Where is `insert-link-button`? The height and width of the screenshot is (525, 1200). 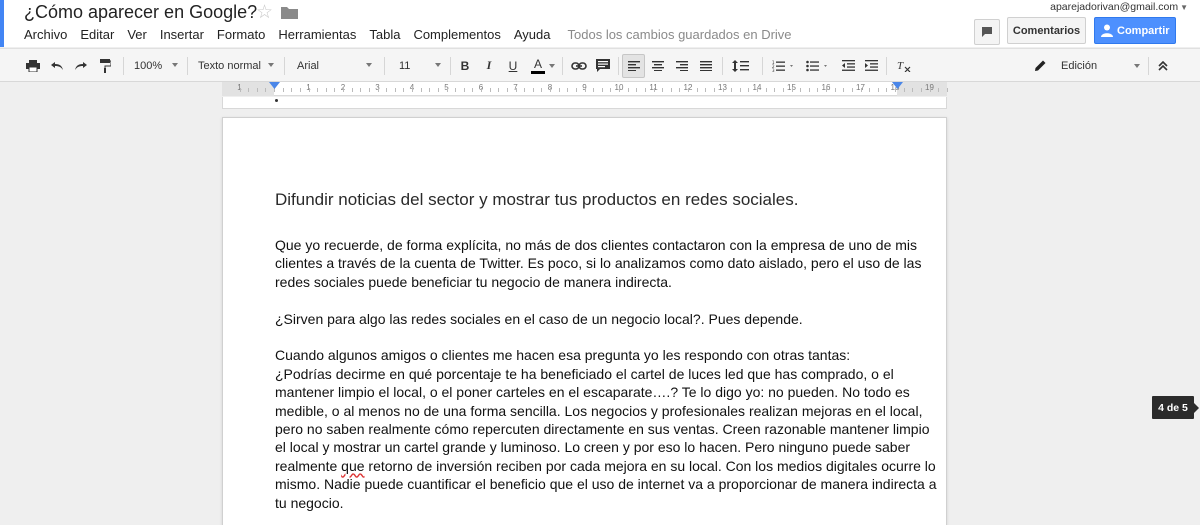 insert-link-button is located at coordinates (579, 65).